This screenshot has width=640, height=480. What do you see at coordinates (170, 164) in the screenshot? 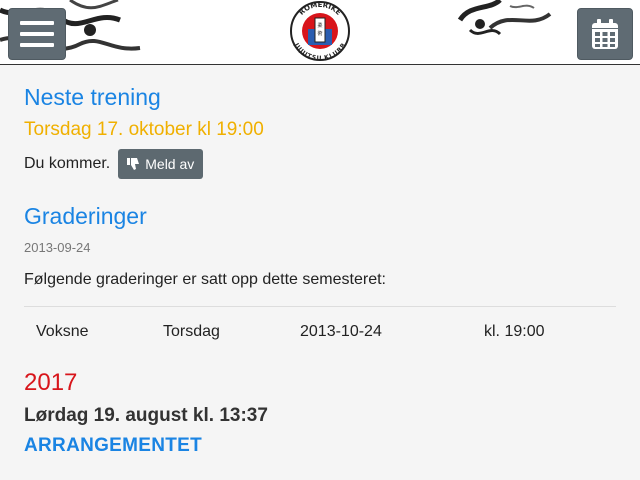
I see `unregister-button-label: Meld av` at bounding box center [170, 164].